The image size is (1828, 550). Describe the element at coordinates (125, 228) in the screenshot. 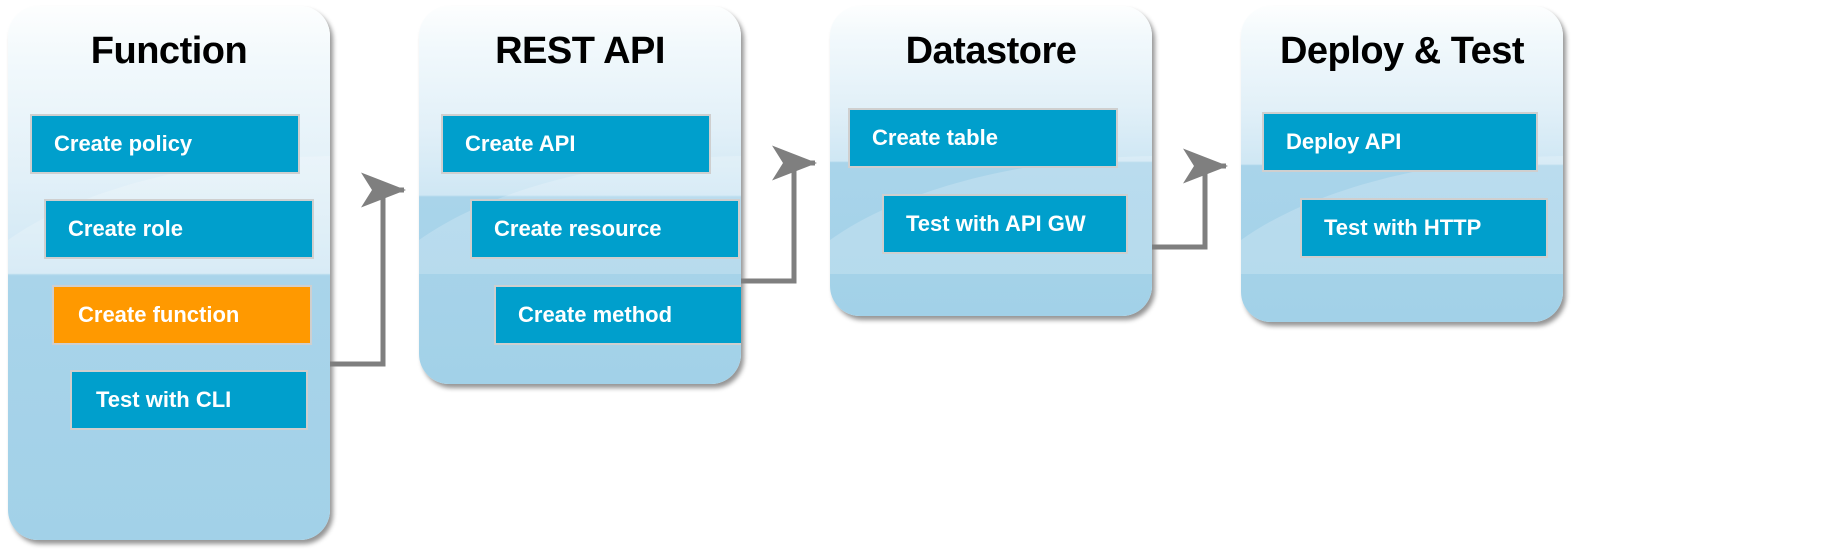

I see `step-label: Create role` at that location.